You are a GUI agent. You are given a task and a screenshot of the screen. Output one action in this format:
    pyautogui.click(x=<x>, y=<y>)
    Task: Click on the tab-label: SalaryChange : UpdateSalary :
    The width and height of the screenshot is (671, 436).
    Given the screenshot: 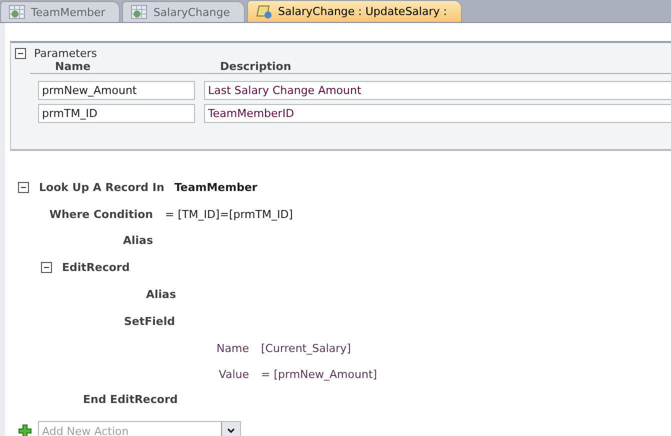 What is the action you would take?
    pyautogui.click(x=362, y=11)
    